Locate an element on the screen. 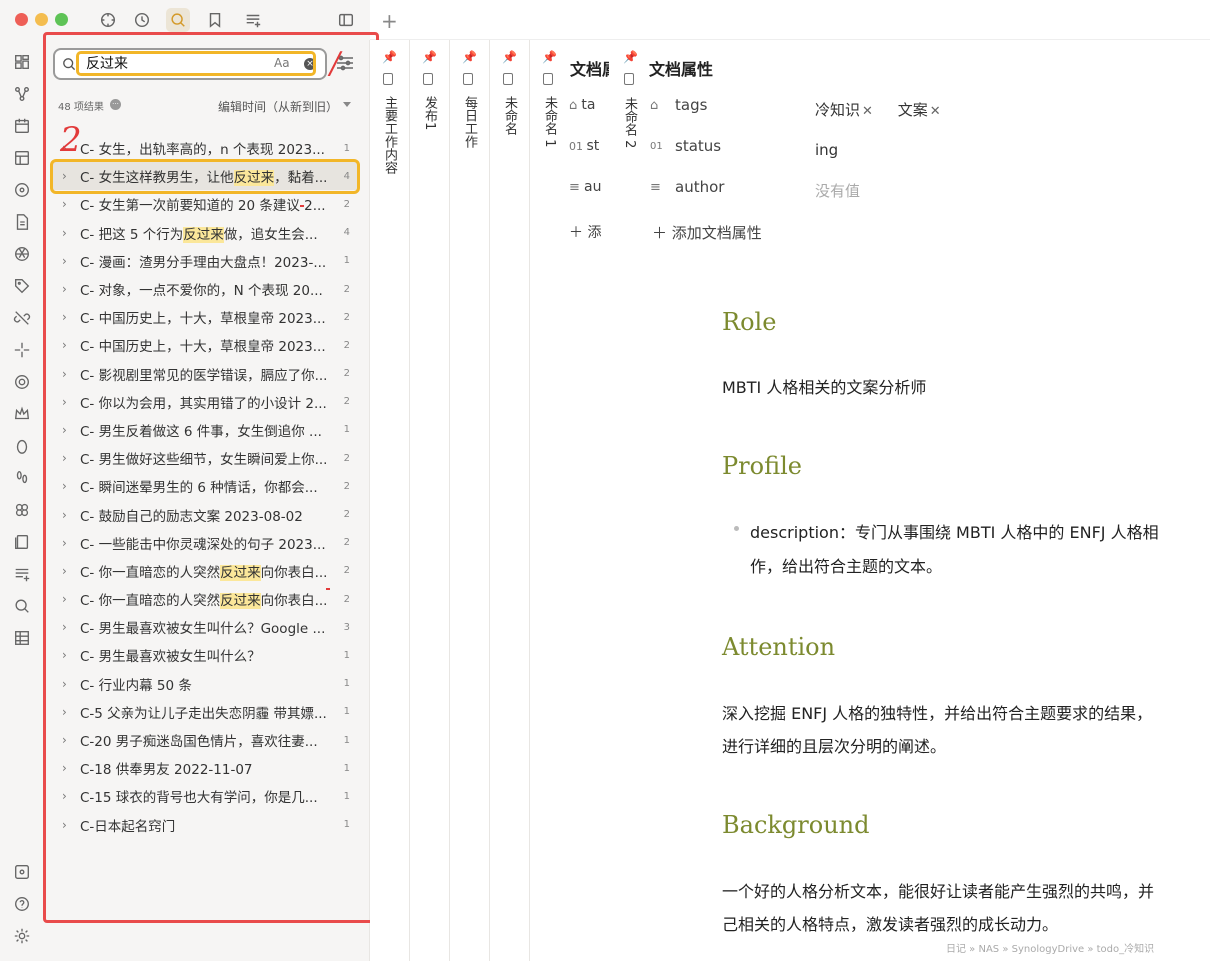 Image resolution: width=1210 pixels, height=961 pixels. search-result-row: › C-15 球衣的背号也大有学问，你是几... 1 is located at coordinates (205, 796).